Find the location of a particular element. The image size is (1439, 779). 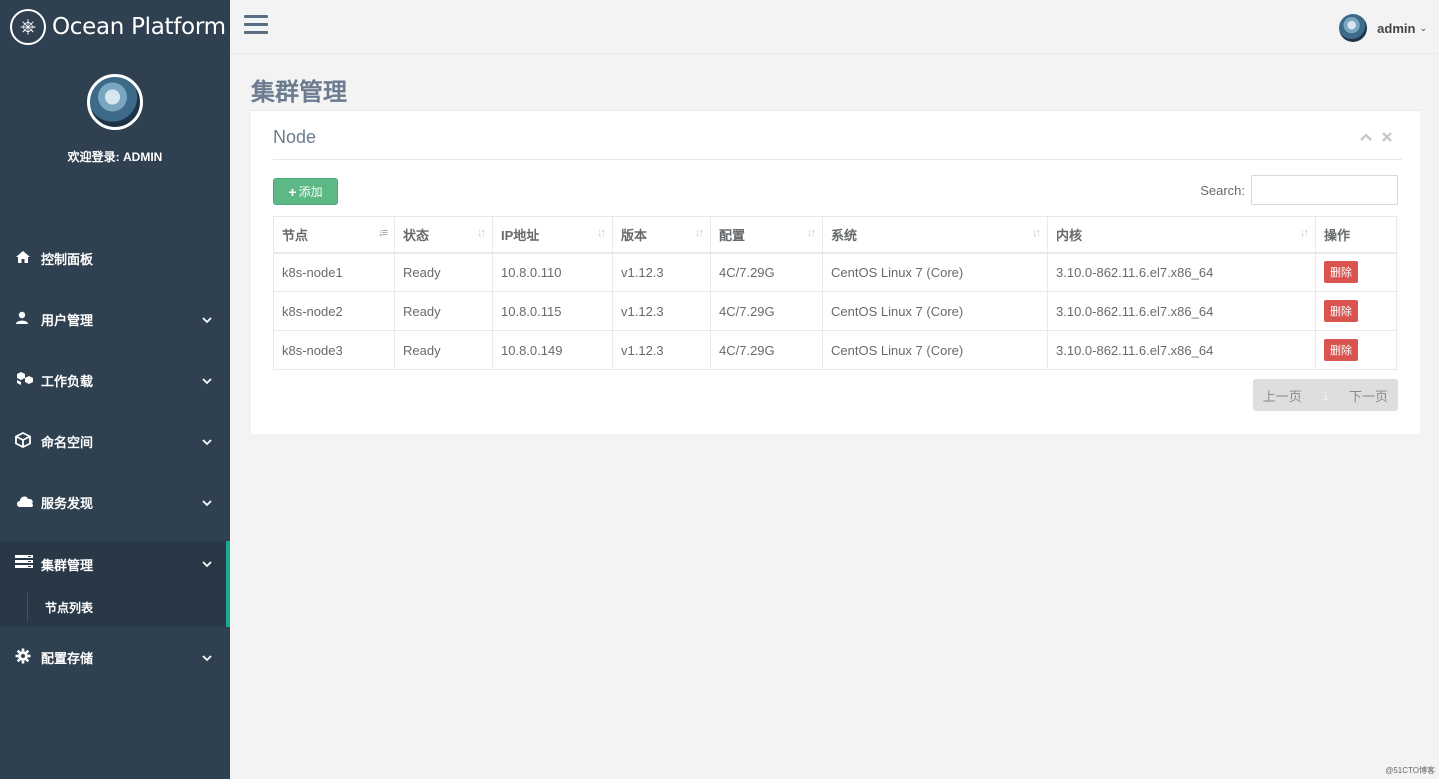

add-button-label: 添加 is located at coordinates (310, 192).